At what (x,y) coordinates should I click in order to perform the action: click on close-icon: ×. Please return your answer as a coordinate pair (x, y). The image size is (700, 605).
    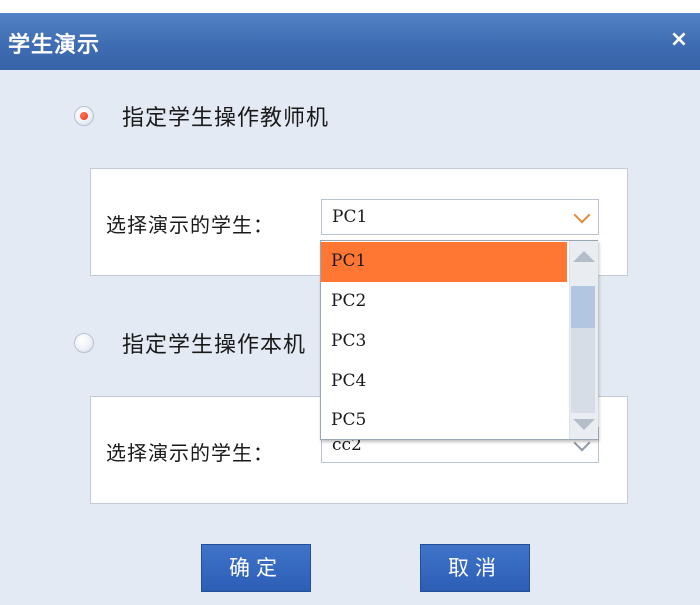
    Looking at the image, I should click on (679, 39).